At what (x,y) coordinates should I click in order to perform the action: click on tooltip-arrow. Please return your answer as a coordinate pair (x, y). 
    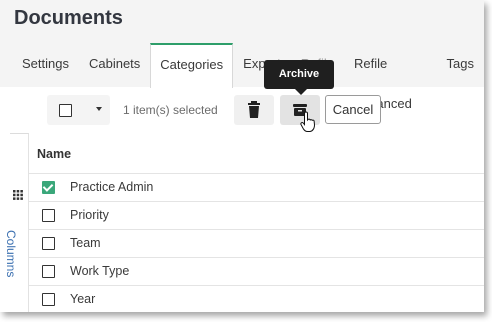
    Looking at the image, I should click on (301, 92).